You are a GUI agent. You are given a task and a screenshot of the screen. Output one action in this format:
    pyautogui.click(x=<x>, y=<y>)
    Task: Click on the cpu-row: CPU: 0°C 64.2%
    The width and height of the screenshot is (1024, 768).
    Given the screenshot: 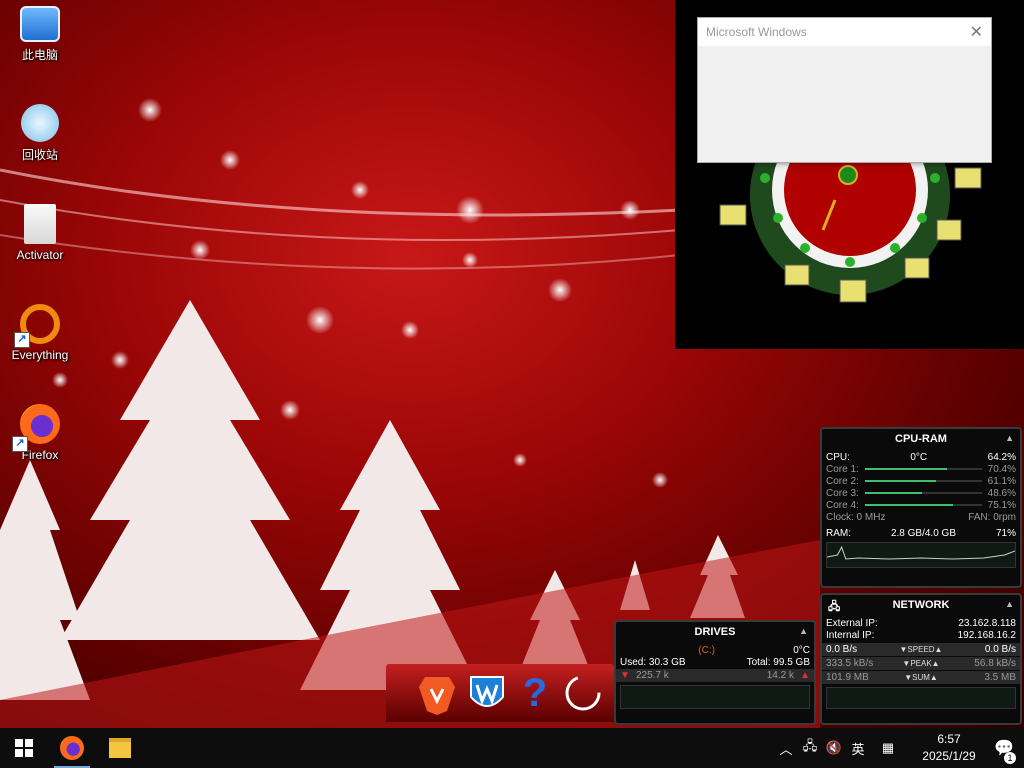 What is the action you would take?
    pyautogui.click(x=921, y=457)
    